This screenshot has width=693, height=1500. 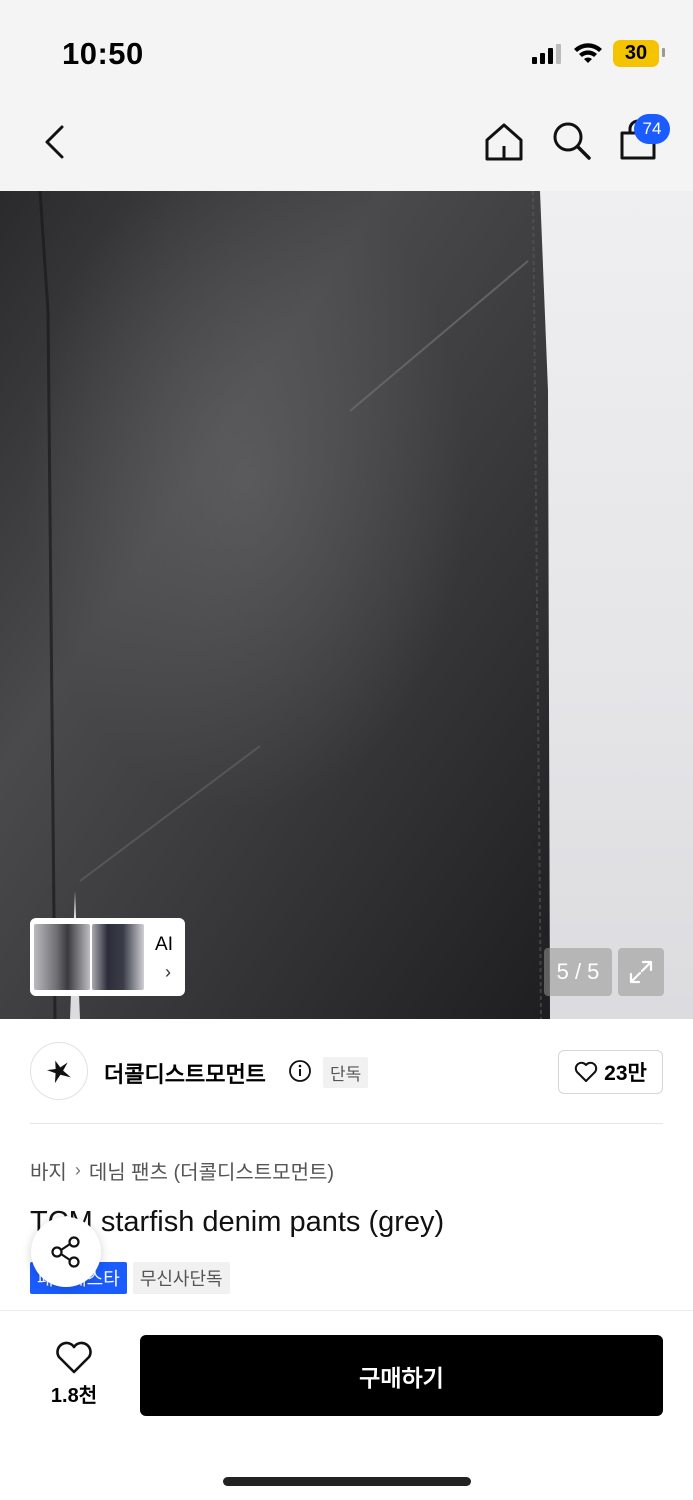 I want to click on buy-button: 구매하기, so click(x=401, y=1375).